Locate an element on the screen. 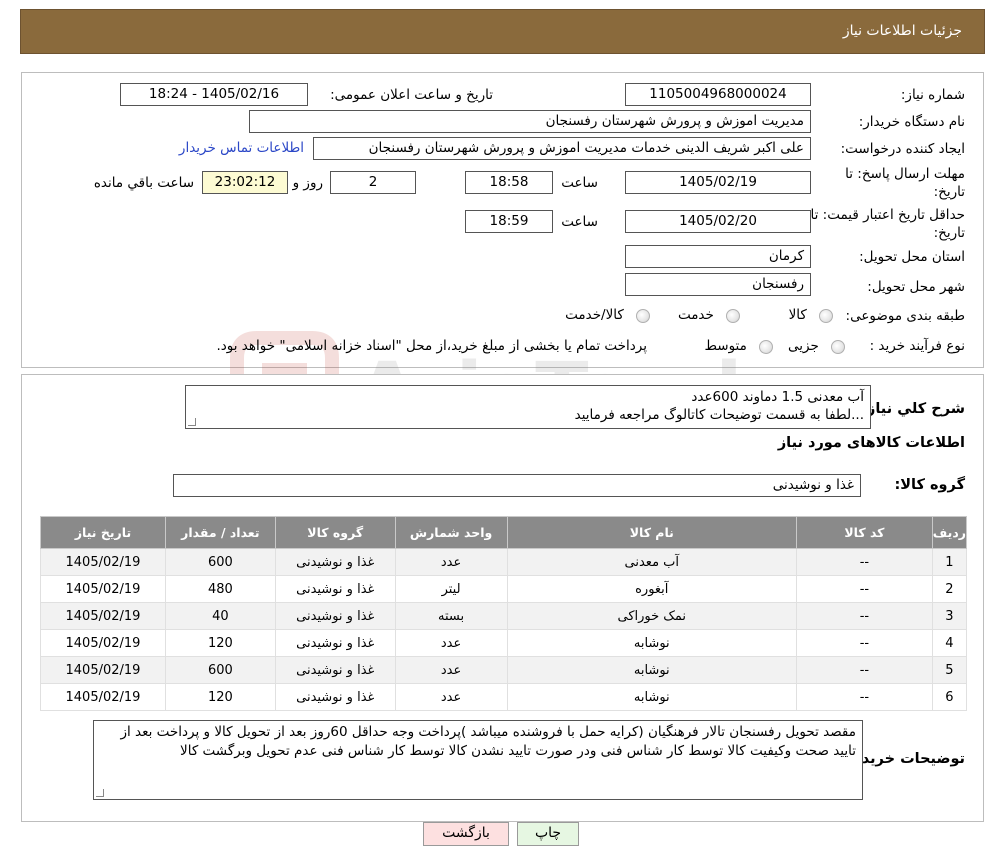  process-option-minor: جزیی is located at coordinates (816, 346).